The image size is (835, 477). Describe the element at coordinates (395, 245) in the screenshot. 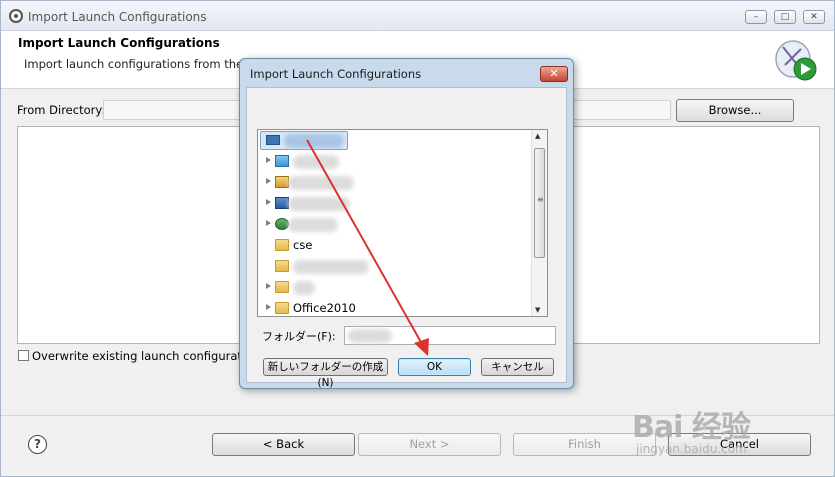

I see `tree-item-cse: cse` at that location.